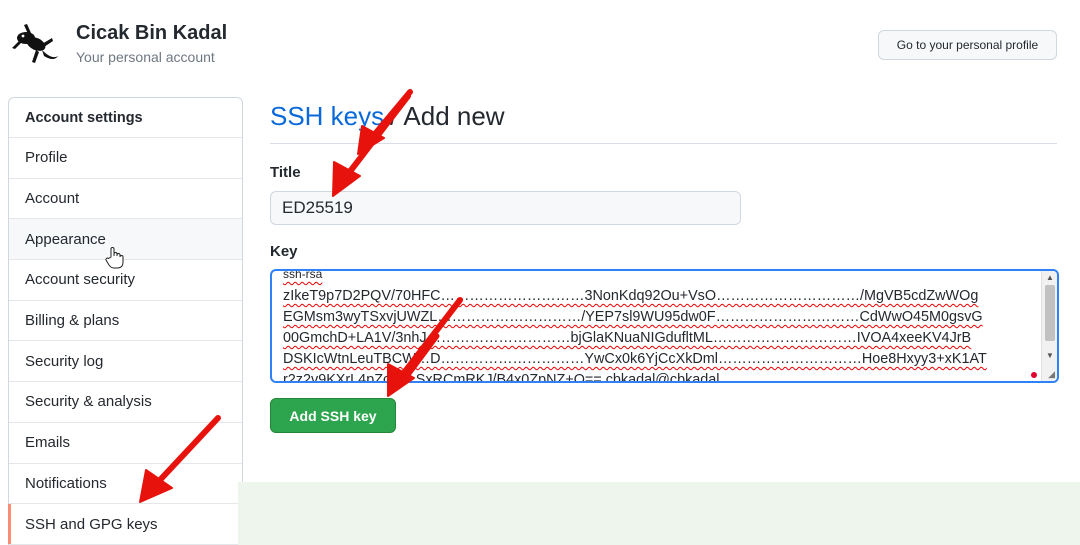  Describe the element at coordinates (285, 172) in the screenshot. I see `title-label: Title` at that location.